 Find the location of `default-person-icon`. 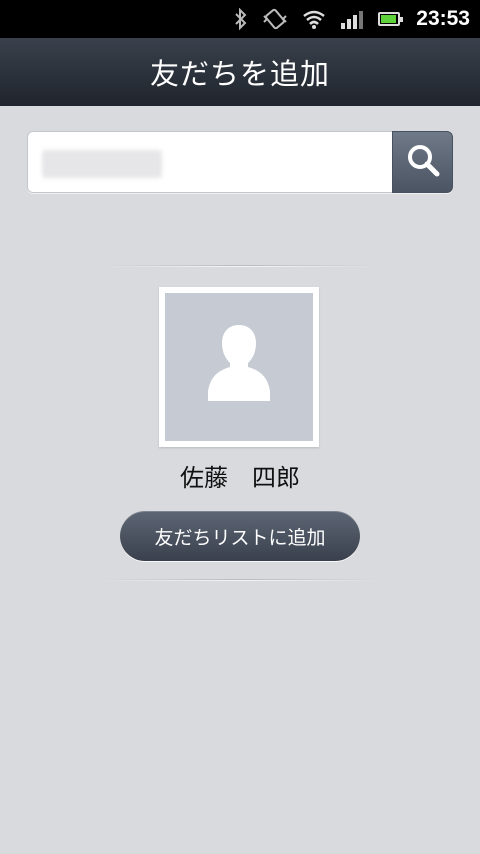

default-person-icon is located at coordinates (239, 367).